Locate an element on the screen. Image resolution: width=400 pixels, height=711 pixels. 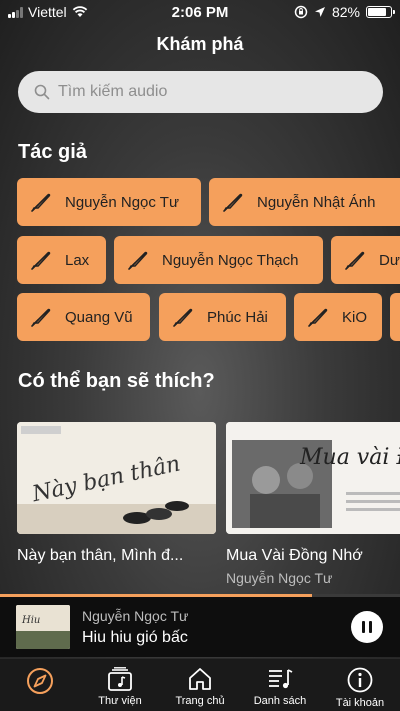
now-playing-author: Nguyễn Ngọc Tư is located at coordinates (135, 615).